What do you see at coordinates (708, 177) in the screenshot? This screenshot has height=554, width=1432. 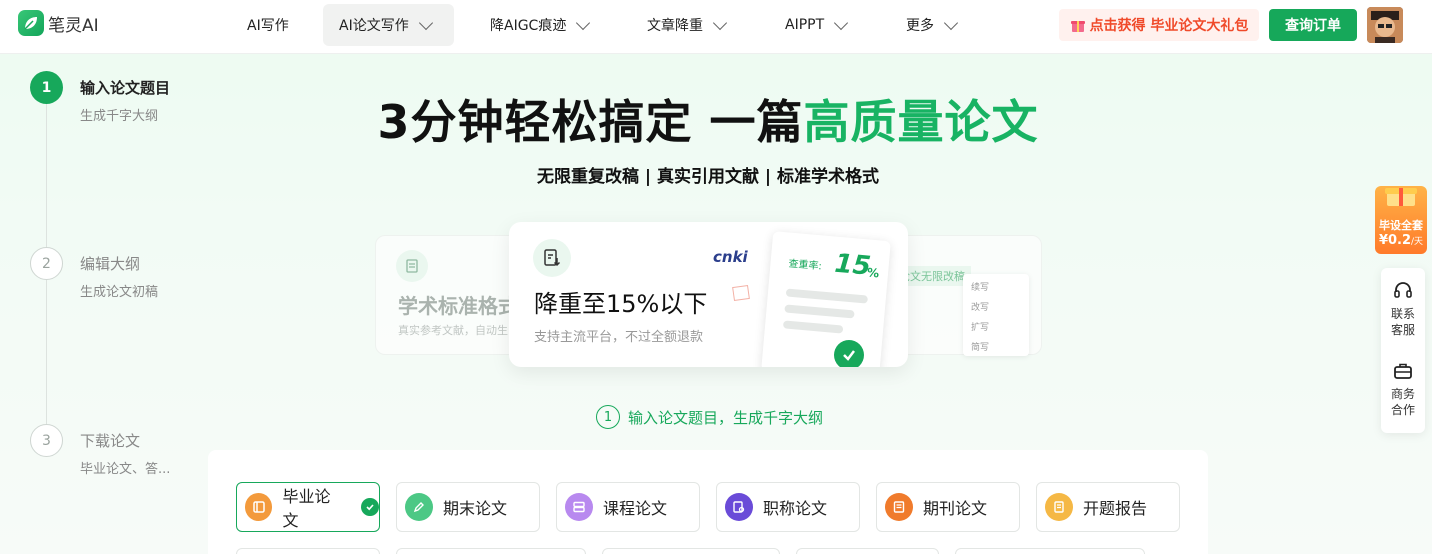 I see `hero-subtitle: 无限重复改稿 | 真实引用文献 | 标准学术格式` at bounding box center [708, 177].